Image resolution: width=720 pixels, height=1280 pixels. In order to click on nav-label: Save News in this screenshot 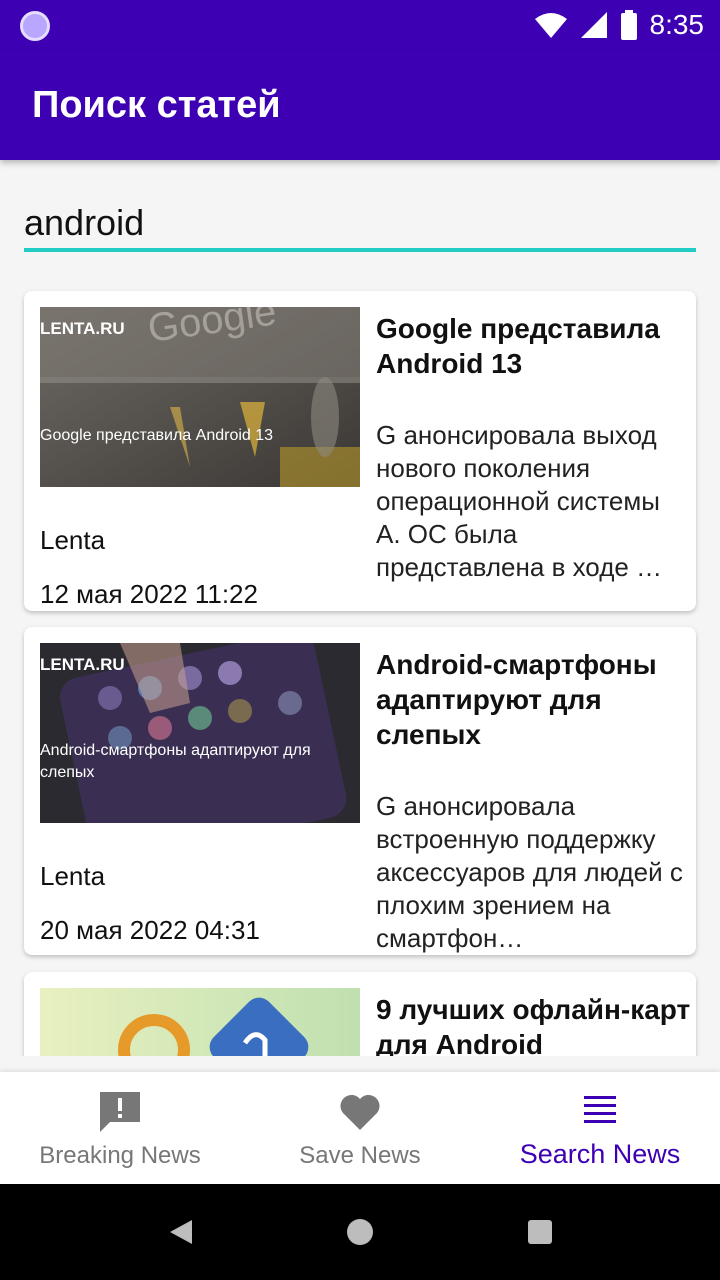, I will do `click(360, 1155)`.